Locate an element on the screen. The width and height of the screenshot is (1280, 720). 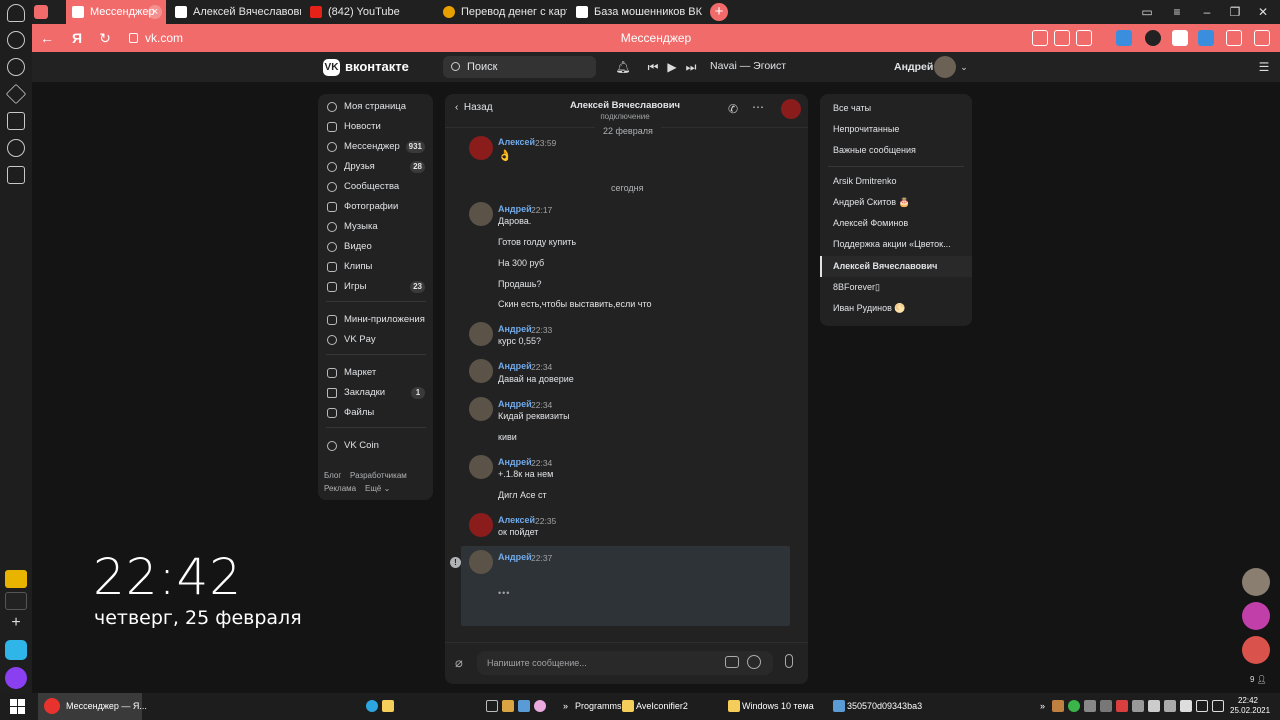
music-app-icon is located at coordinates (16, 601).